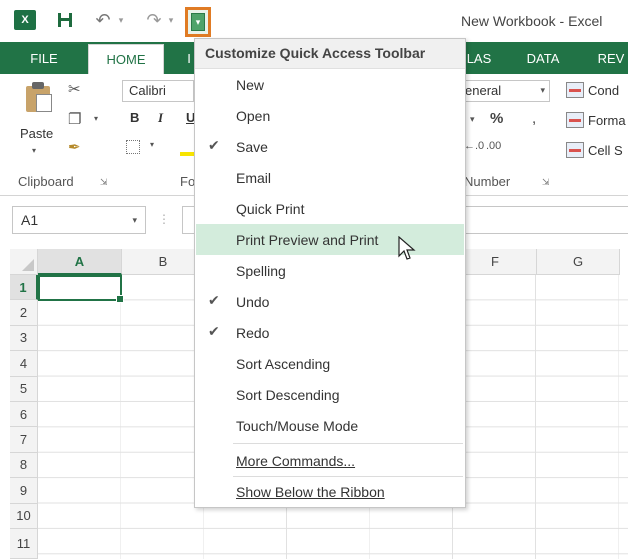 The height and width of the screenshot is (559, 628). Describe the element at coordinates (80, 262) in the screenshot. I see `column-header-a: A` at that location.